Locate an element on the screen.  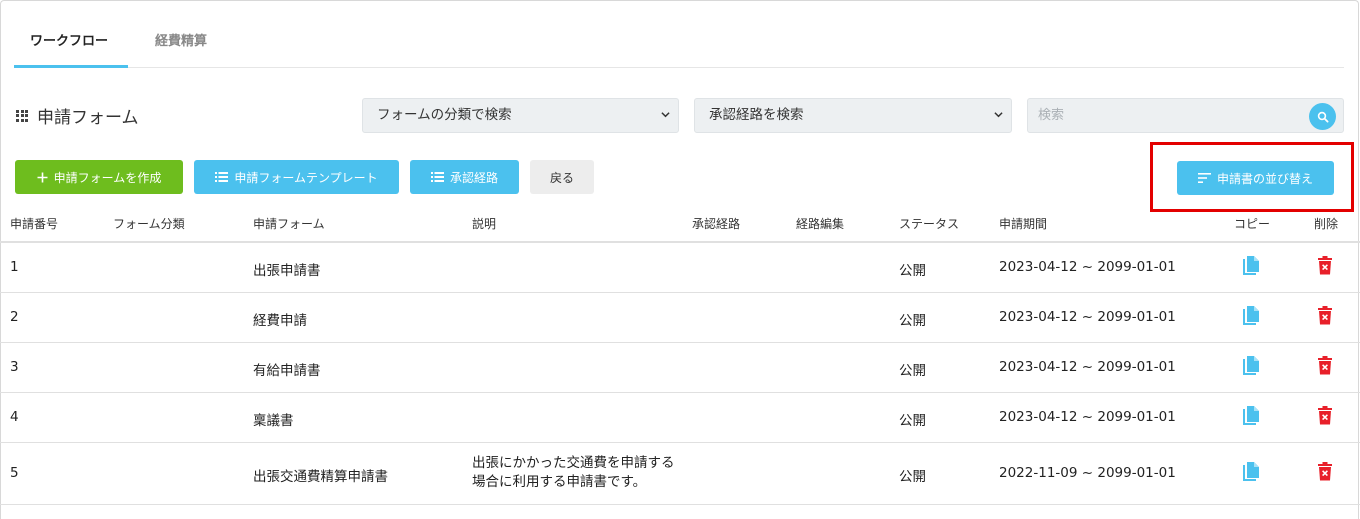
approval-route-label: 承認経路 is located at coordinates (473, 177).